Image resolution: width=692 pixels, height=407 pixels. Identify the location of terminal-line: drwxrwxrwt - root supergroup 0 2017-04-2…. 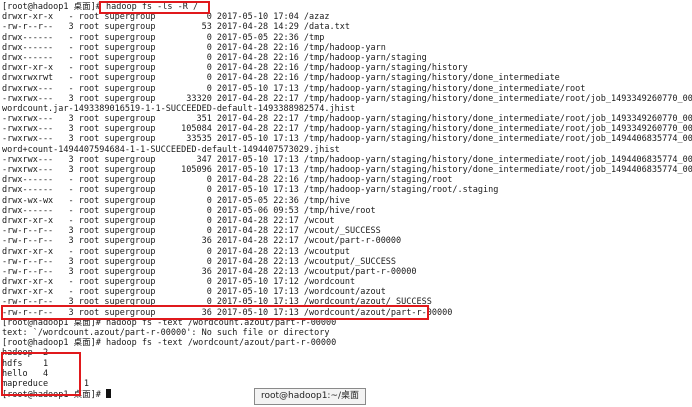
(281, 78).